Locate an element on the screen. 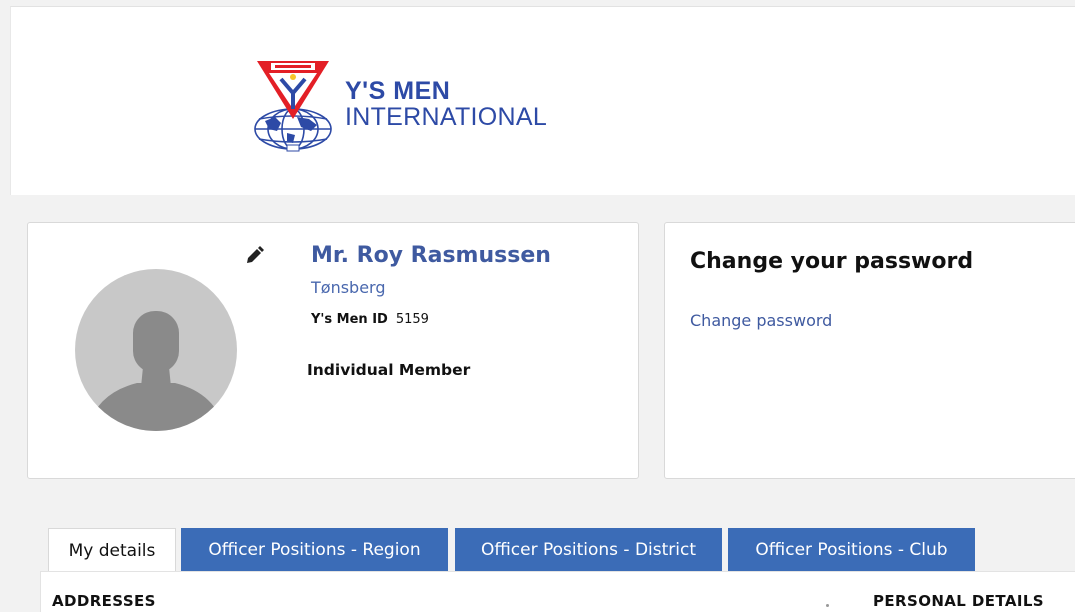 Image resolution: width=1075 pixels, height=612 pixels. personal-details-heading: PERSONAL DETAILS is located at coordinates (959, 601).